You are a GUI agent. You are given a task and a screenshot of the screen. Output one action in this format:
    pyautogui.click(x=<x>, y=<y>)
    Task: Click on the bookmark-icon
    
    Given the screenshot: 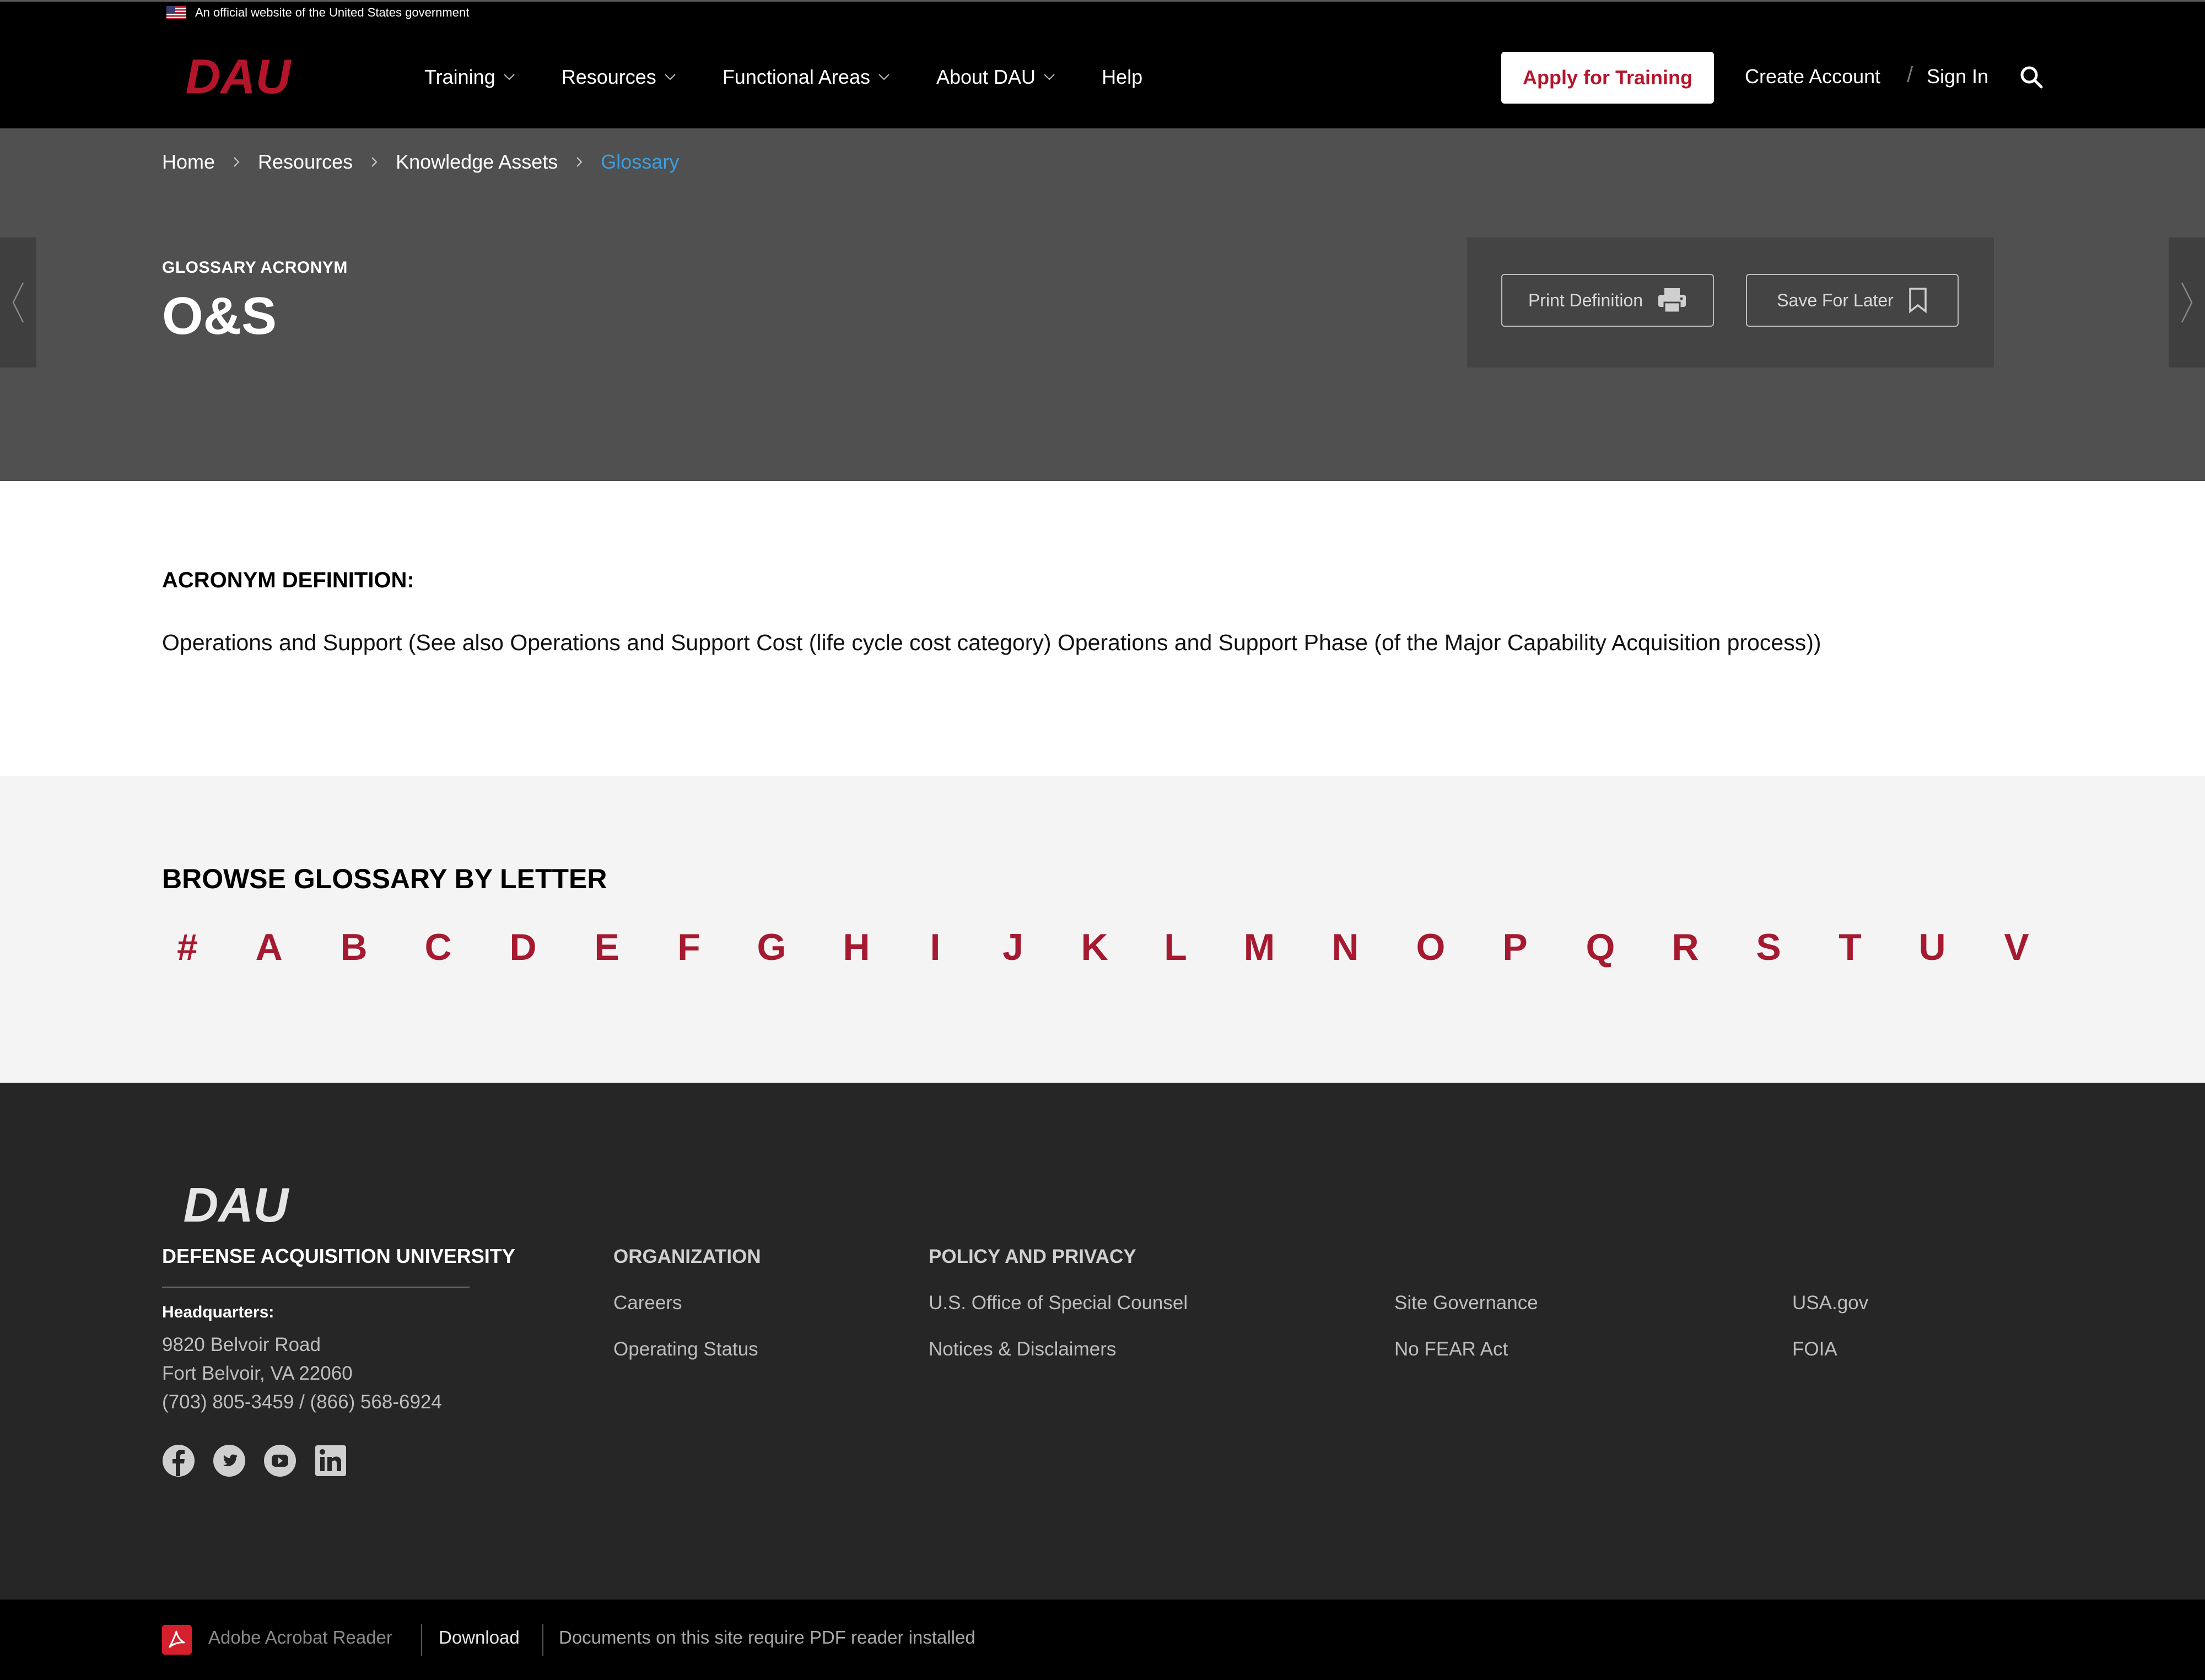 What is the action you would take?
    pyautogui.click(x=1918, y=301)
    